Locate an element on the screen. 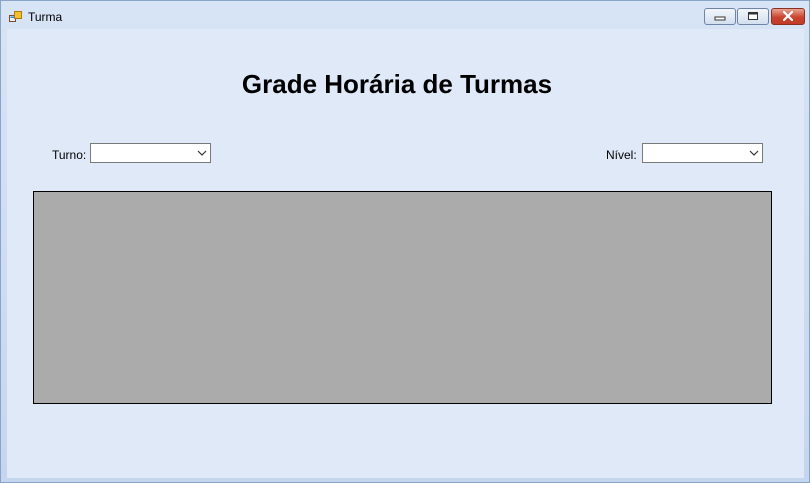 This screenshot has height=483, width=810. window-title: Turma is located at coordinates (45, 17).